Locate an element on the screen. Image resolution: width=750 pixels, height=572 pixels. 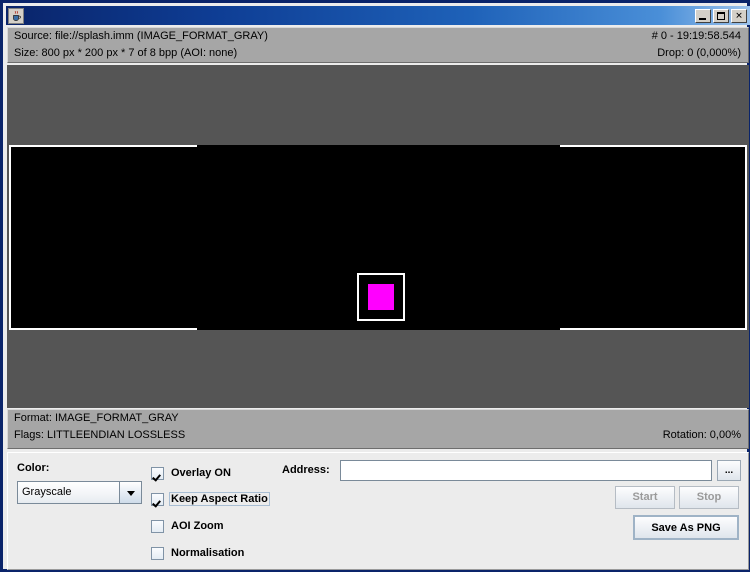
color-mode-value: Grayscale is located at coordinates (68, 492).